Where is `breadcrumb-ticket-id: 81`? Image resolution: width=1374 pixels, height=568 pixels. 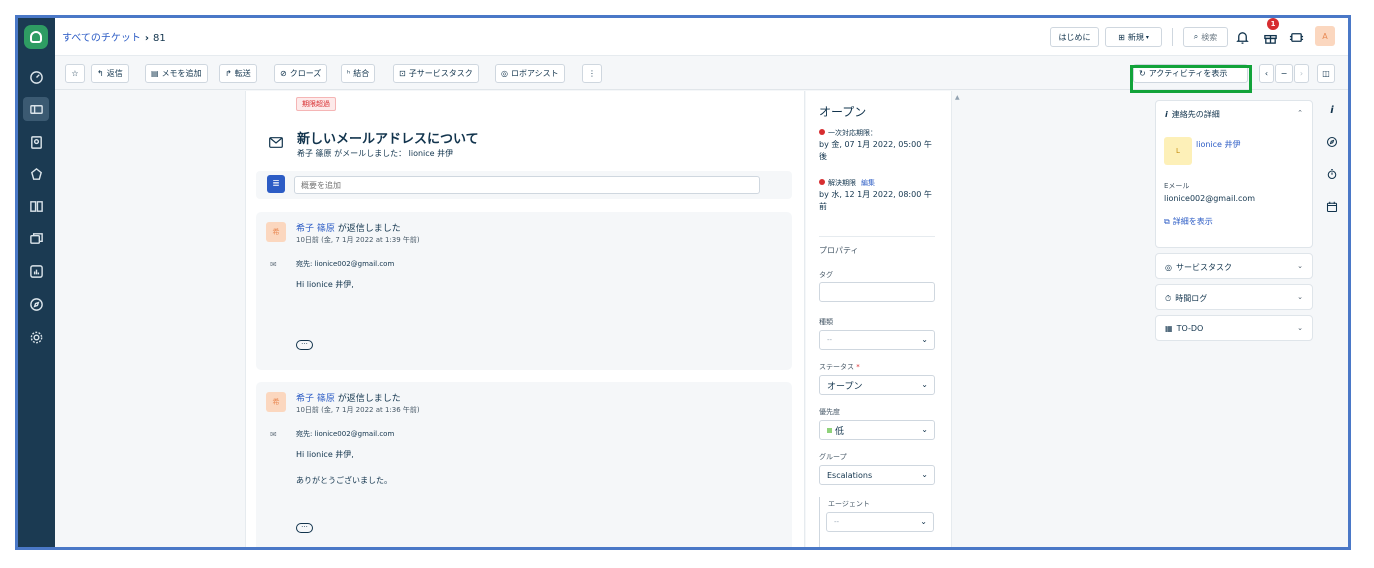
breadcrumb-ticket-id: 81 is located at coordinates (159, 38).